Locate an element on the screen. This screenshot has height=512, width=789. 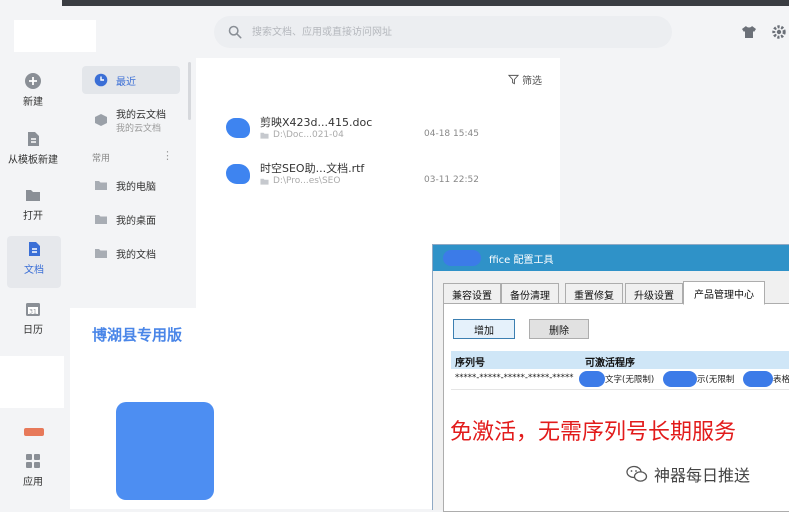
skin-shirt-icon is located at coordinates (749, 32).